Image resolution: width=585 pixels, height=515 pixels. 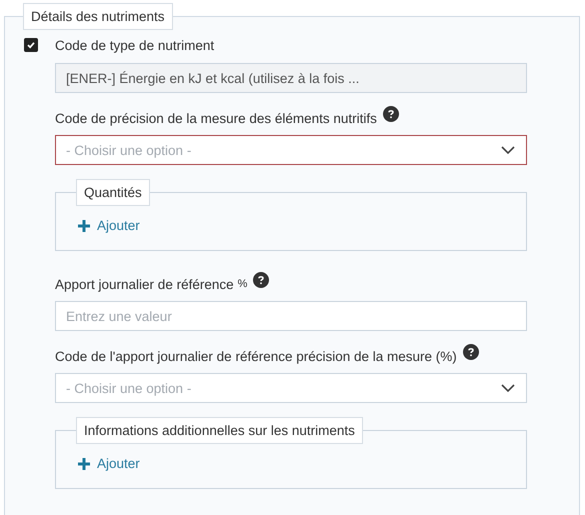 I want to click on checkbox, so click(x=31, y=45).